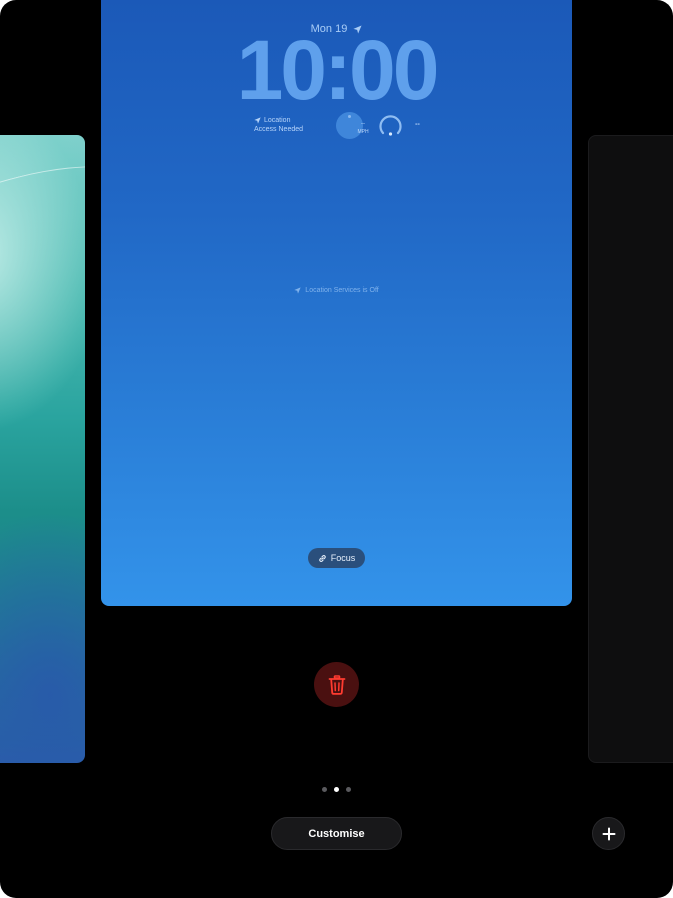  What do you see at coordinates (342, 290) in the screenshot?
I see `location-services-text: Location Services is Off` at bounding box center [342, 290].